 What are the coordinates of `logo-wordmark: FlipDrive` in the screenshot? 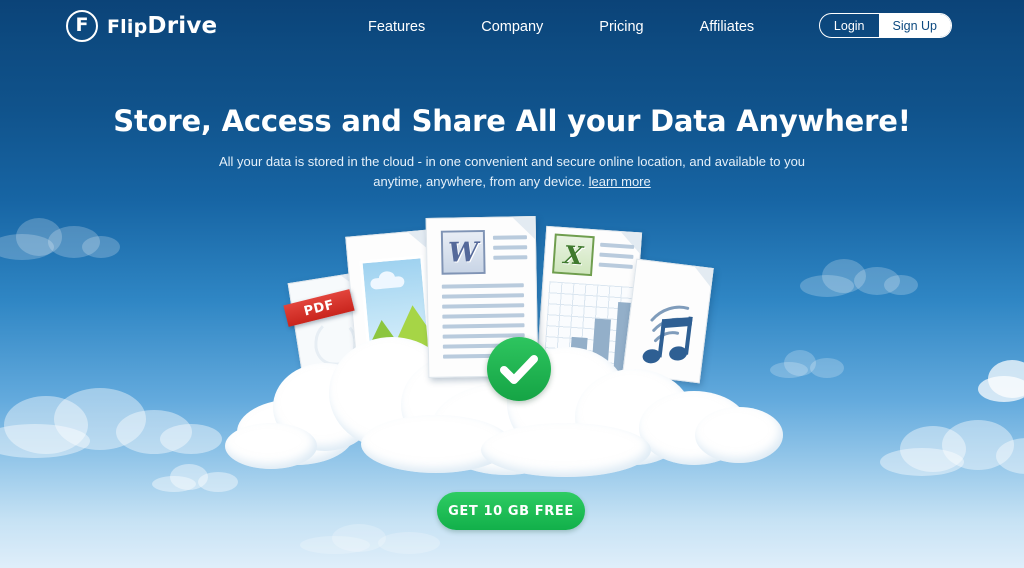 It's located at (162, 26).